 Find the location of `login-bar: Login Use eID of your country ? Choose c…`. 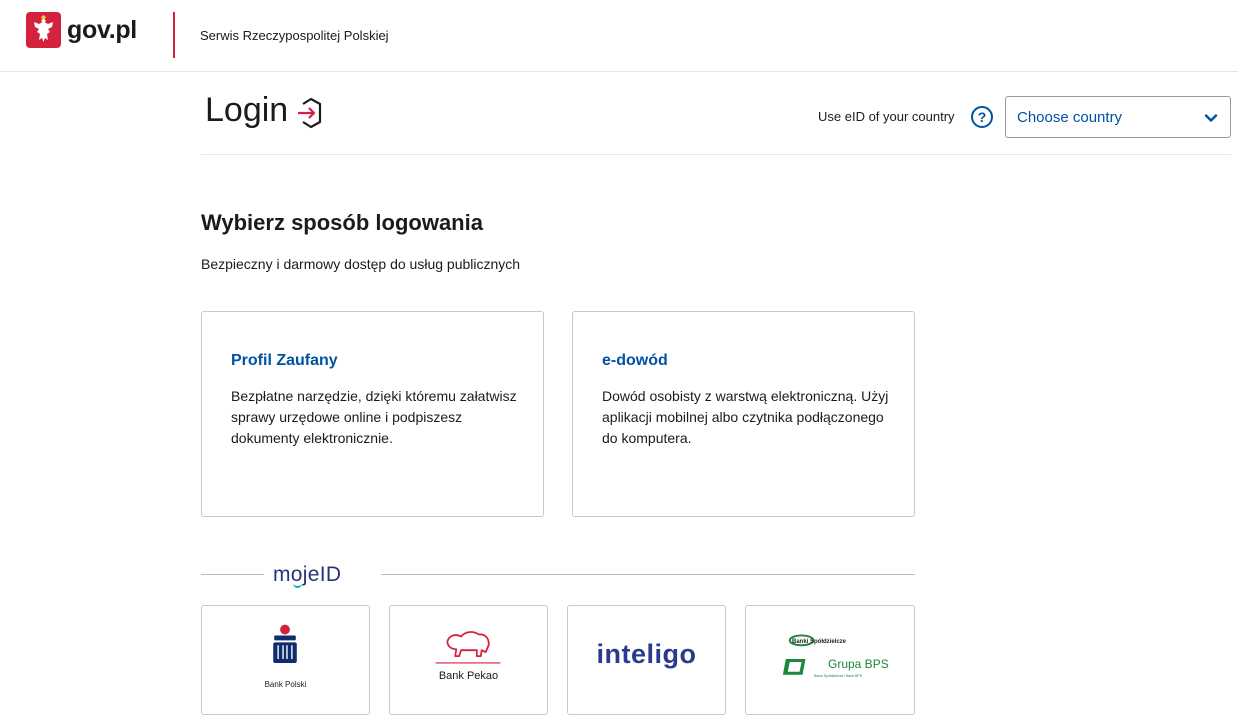

login-bar: Login Use eID of your country ? Choose c… is located at coordinates (716, 120).